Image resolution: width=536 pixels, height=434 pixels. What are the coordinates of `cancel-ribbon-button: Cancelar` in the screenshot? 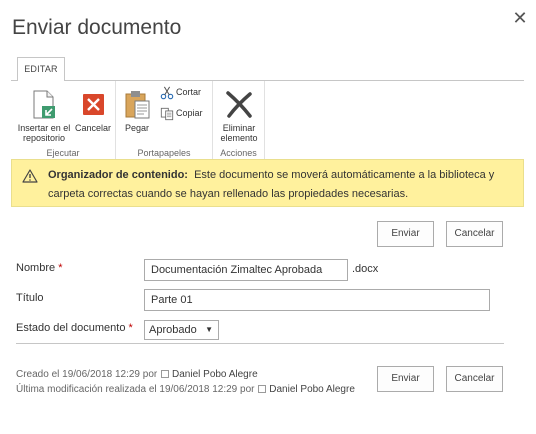 It's located at (93, 111).